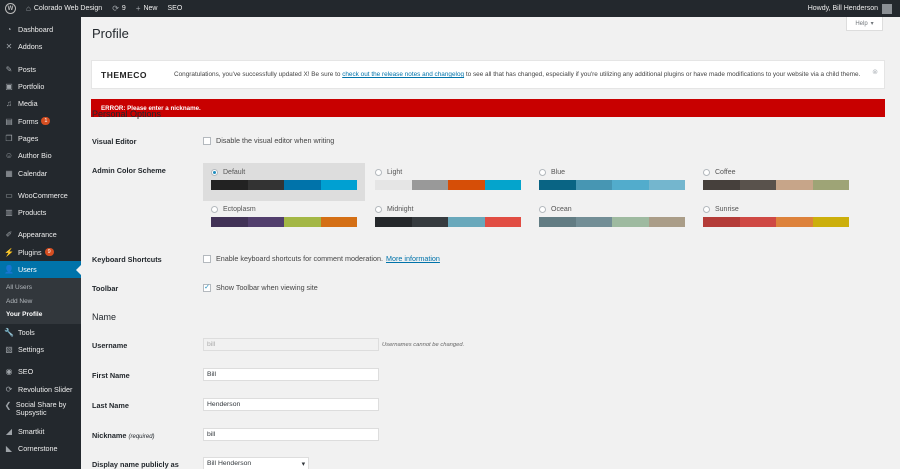 Image resolution: width=900 pixels, height=469 pixels. I want to click on color-scheme-label: Admin Color Scheme, so click(129, 170).